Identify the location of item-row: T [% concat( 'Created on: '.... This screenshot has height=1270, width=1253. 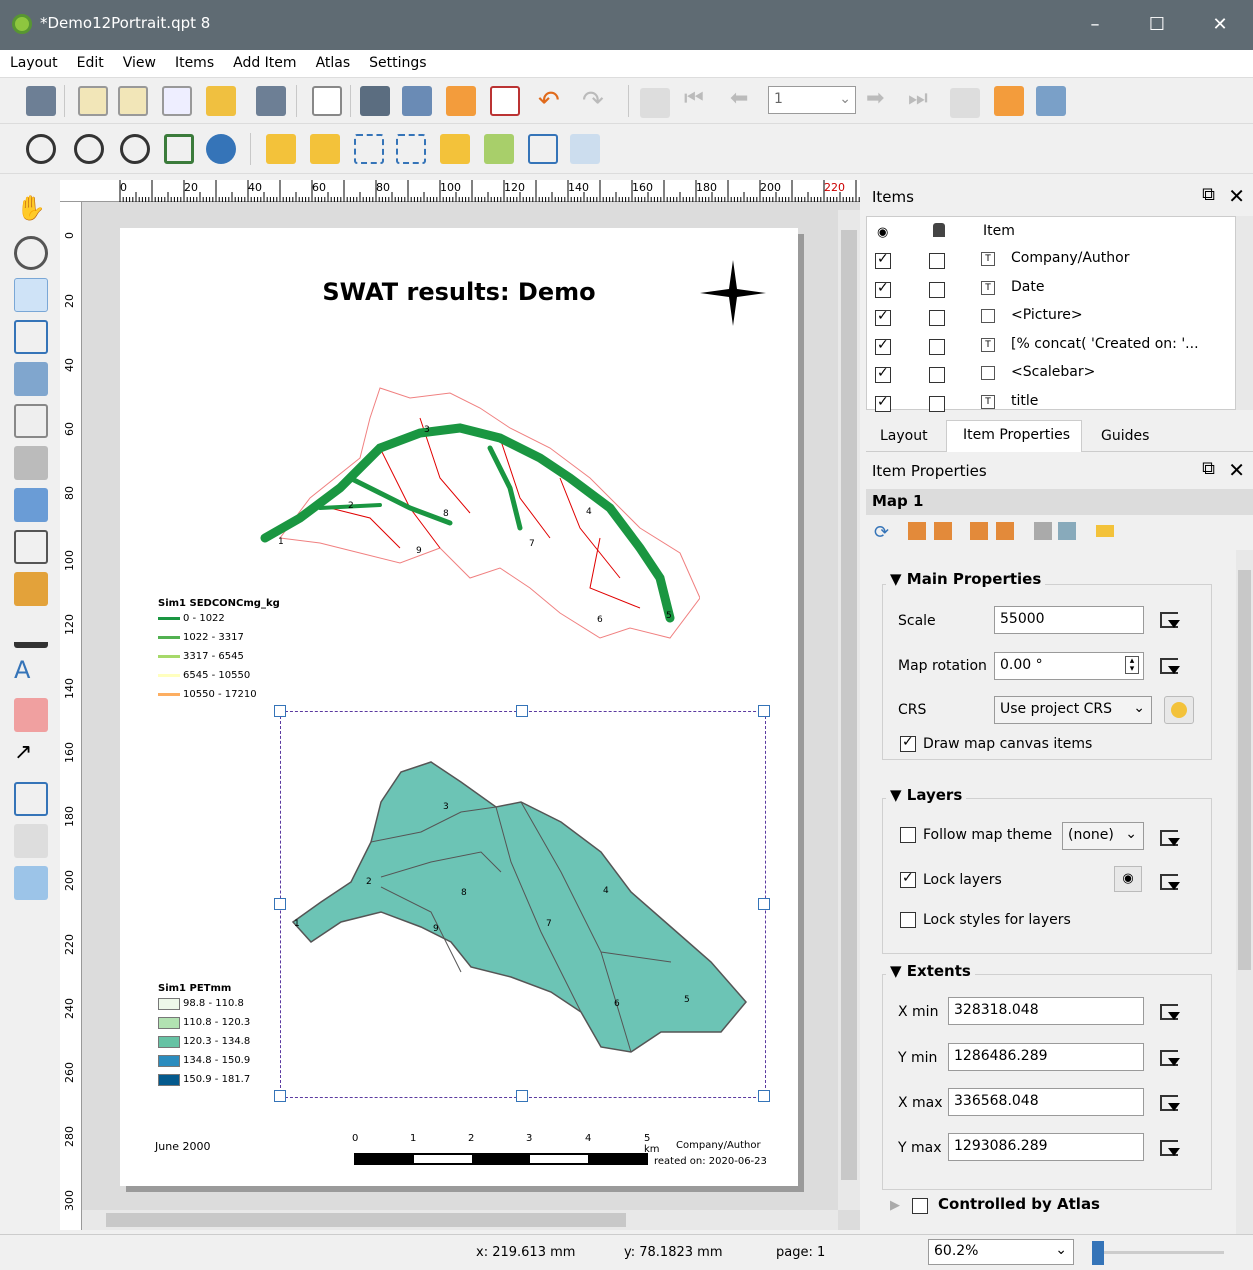
(1051, 347).